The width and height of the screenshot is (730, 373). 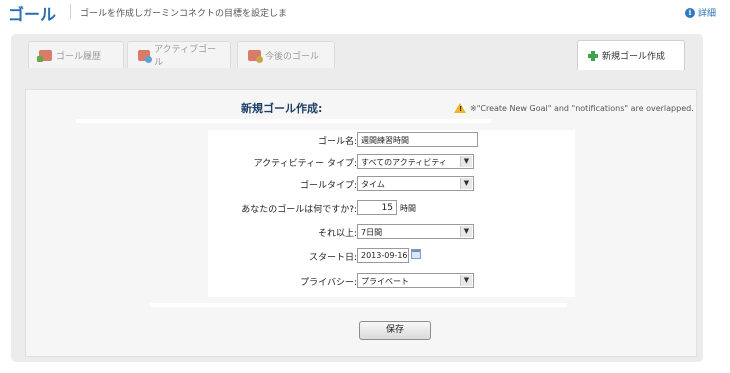 I want to click on privacy-label: プライバシー:, so click(x=328, y=283).